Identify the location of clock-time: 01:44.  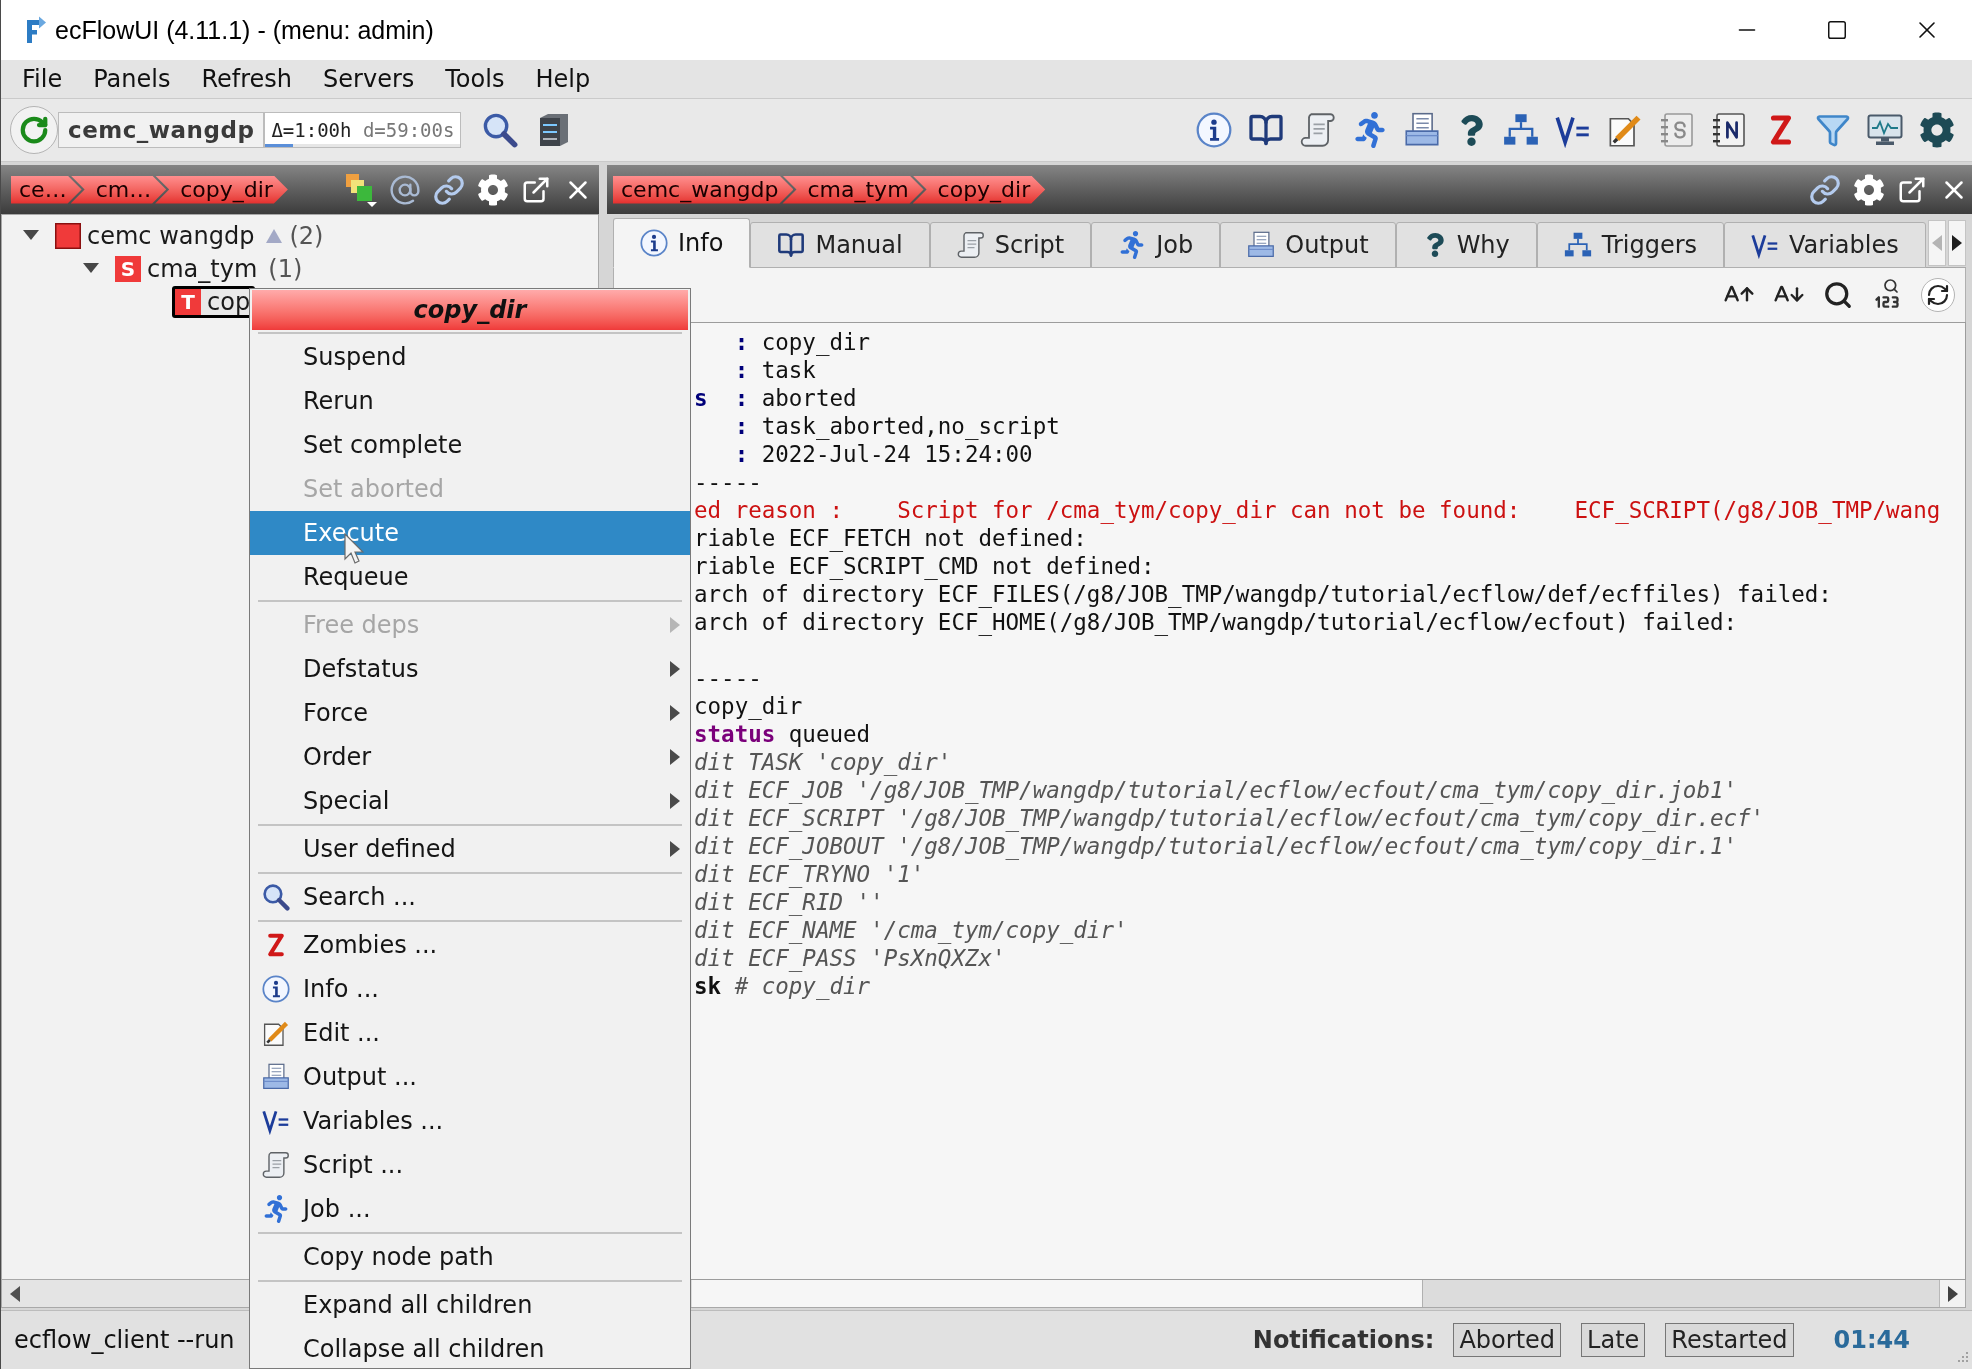
(1871, 1340).